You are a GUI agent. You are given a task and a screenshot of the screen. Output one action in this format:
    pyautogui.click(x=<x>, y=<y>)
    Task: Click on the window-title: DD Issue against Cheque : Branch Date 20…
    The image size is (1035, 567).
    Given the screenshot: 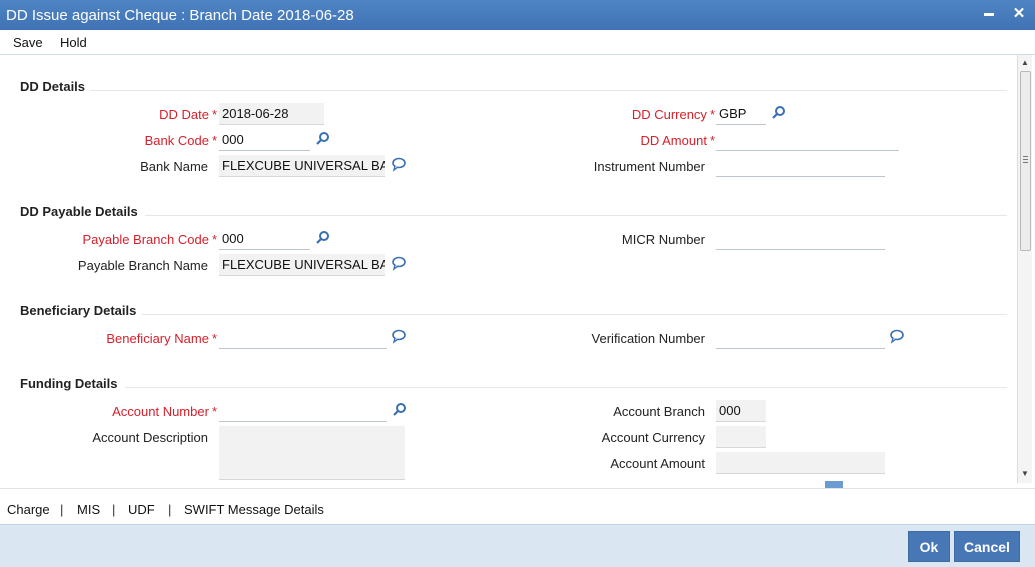 What is the action you would take?
    pyautogui.click(x=180, y=15)
    